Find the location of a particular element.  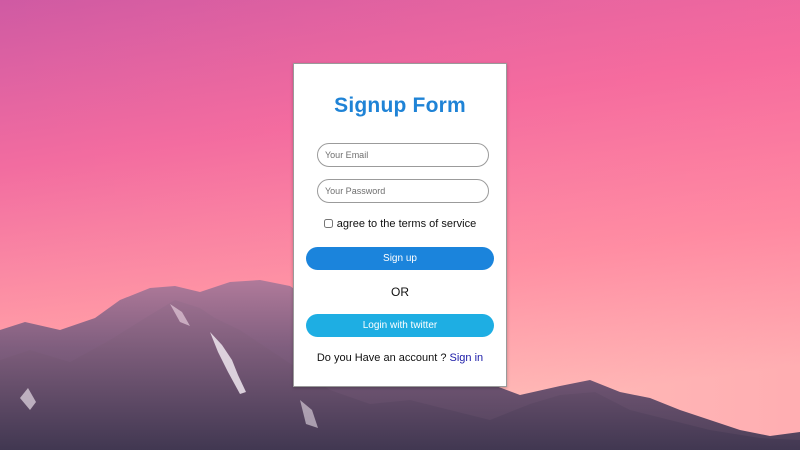

account-prompt-row: Do you Have an account ? Sign in is located at coordinates (400, 358).